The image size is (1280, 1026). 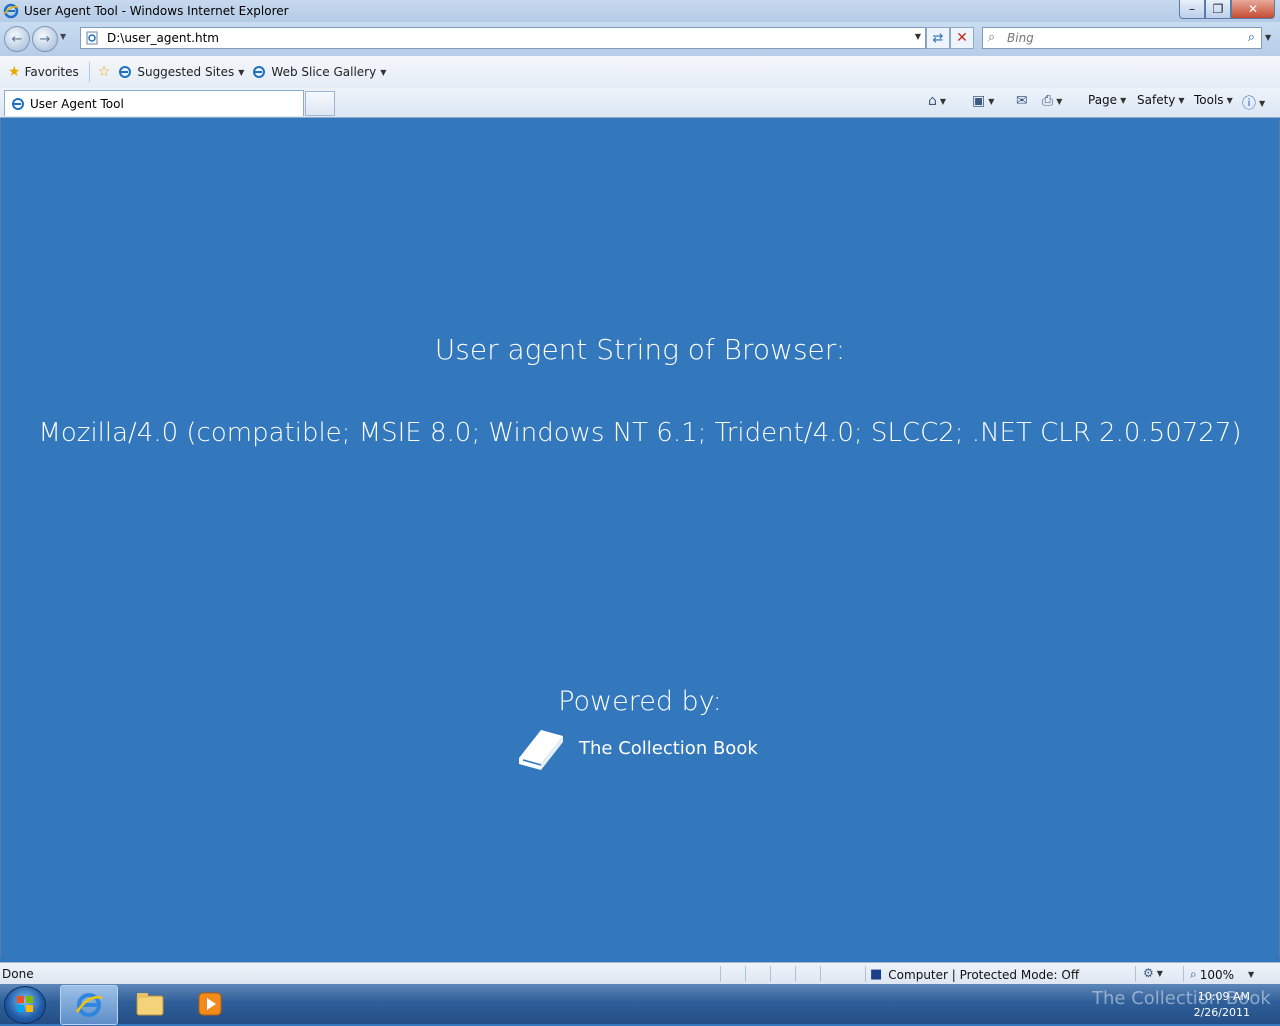 I want to click on powered-by-label: Powered by:, so click(x=640, y=701).